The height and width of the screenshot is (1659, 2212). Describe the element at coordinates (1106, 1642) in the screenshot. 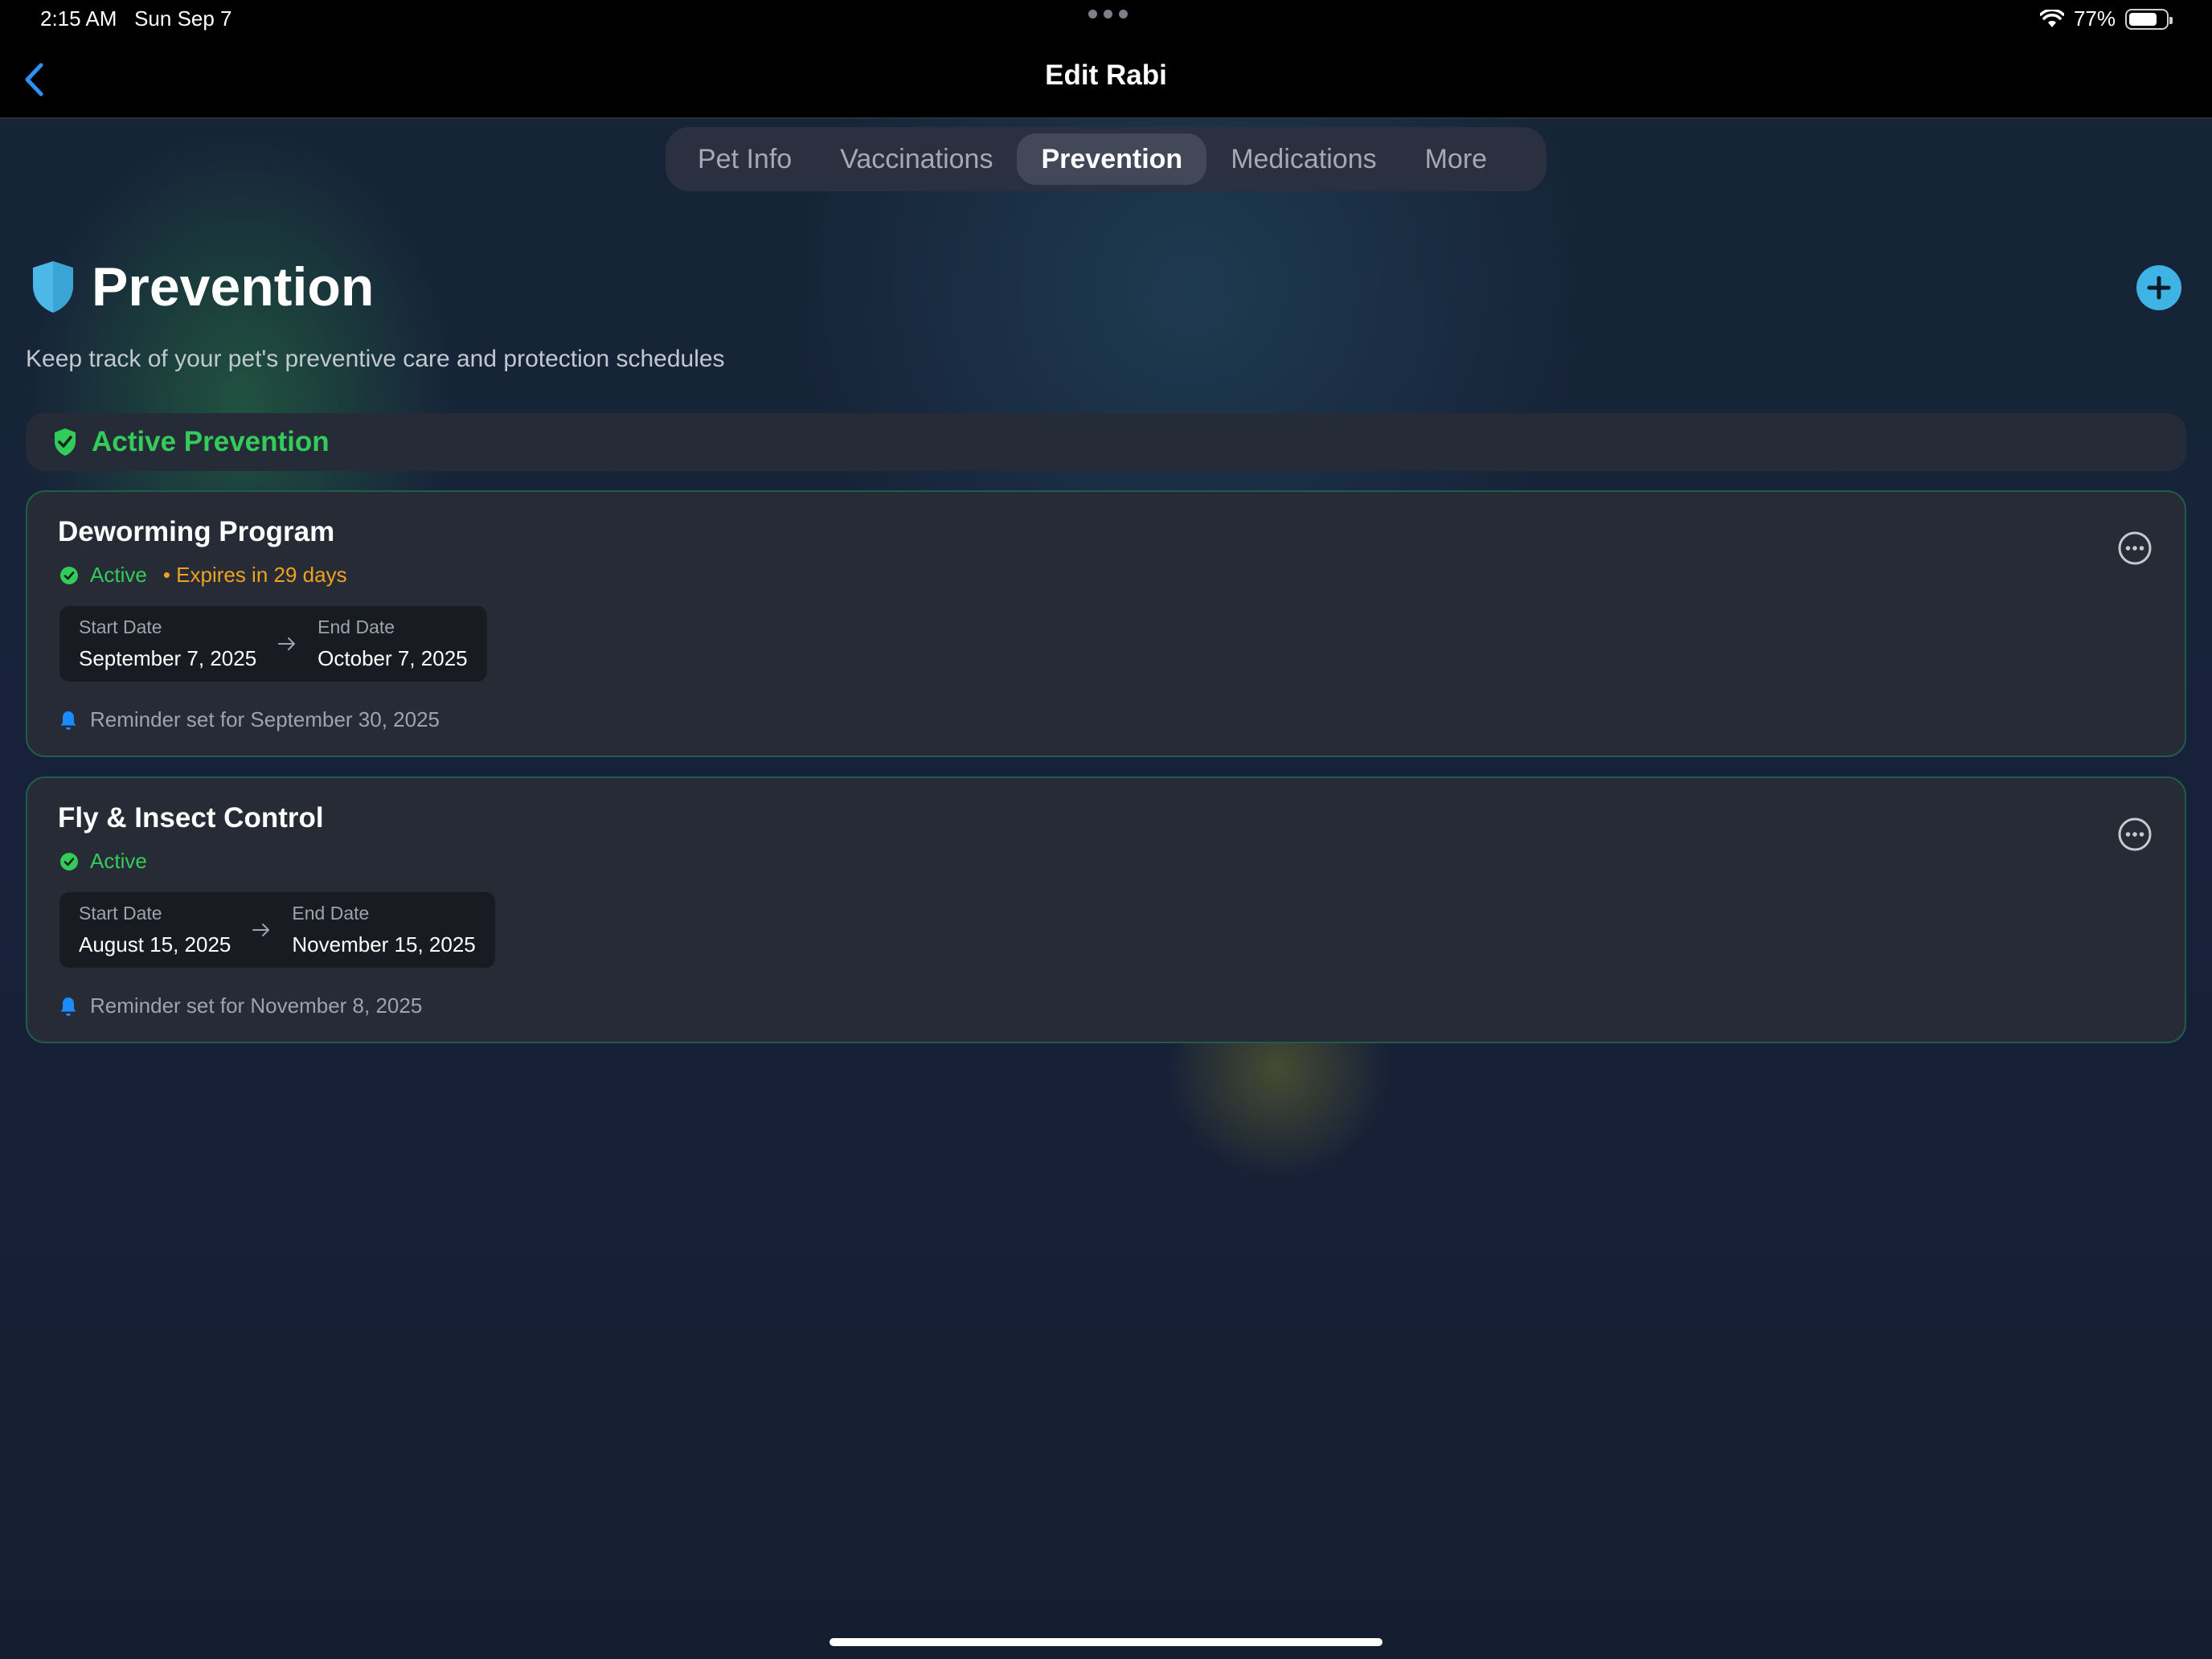

I see `home-indicator` at that location.